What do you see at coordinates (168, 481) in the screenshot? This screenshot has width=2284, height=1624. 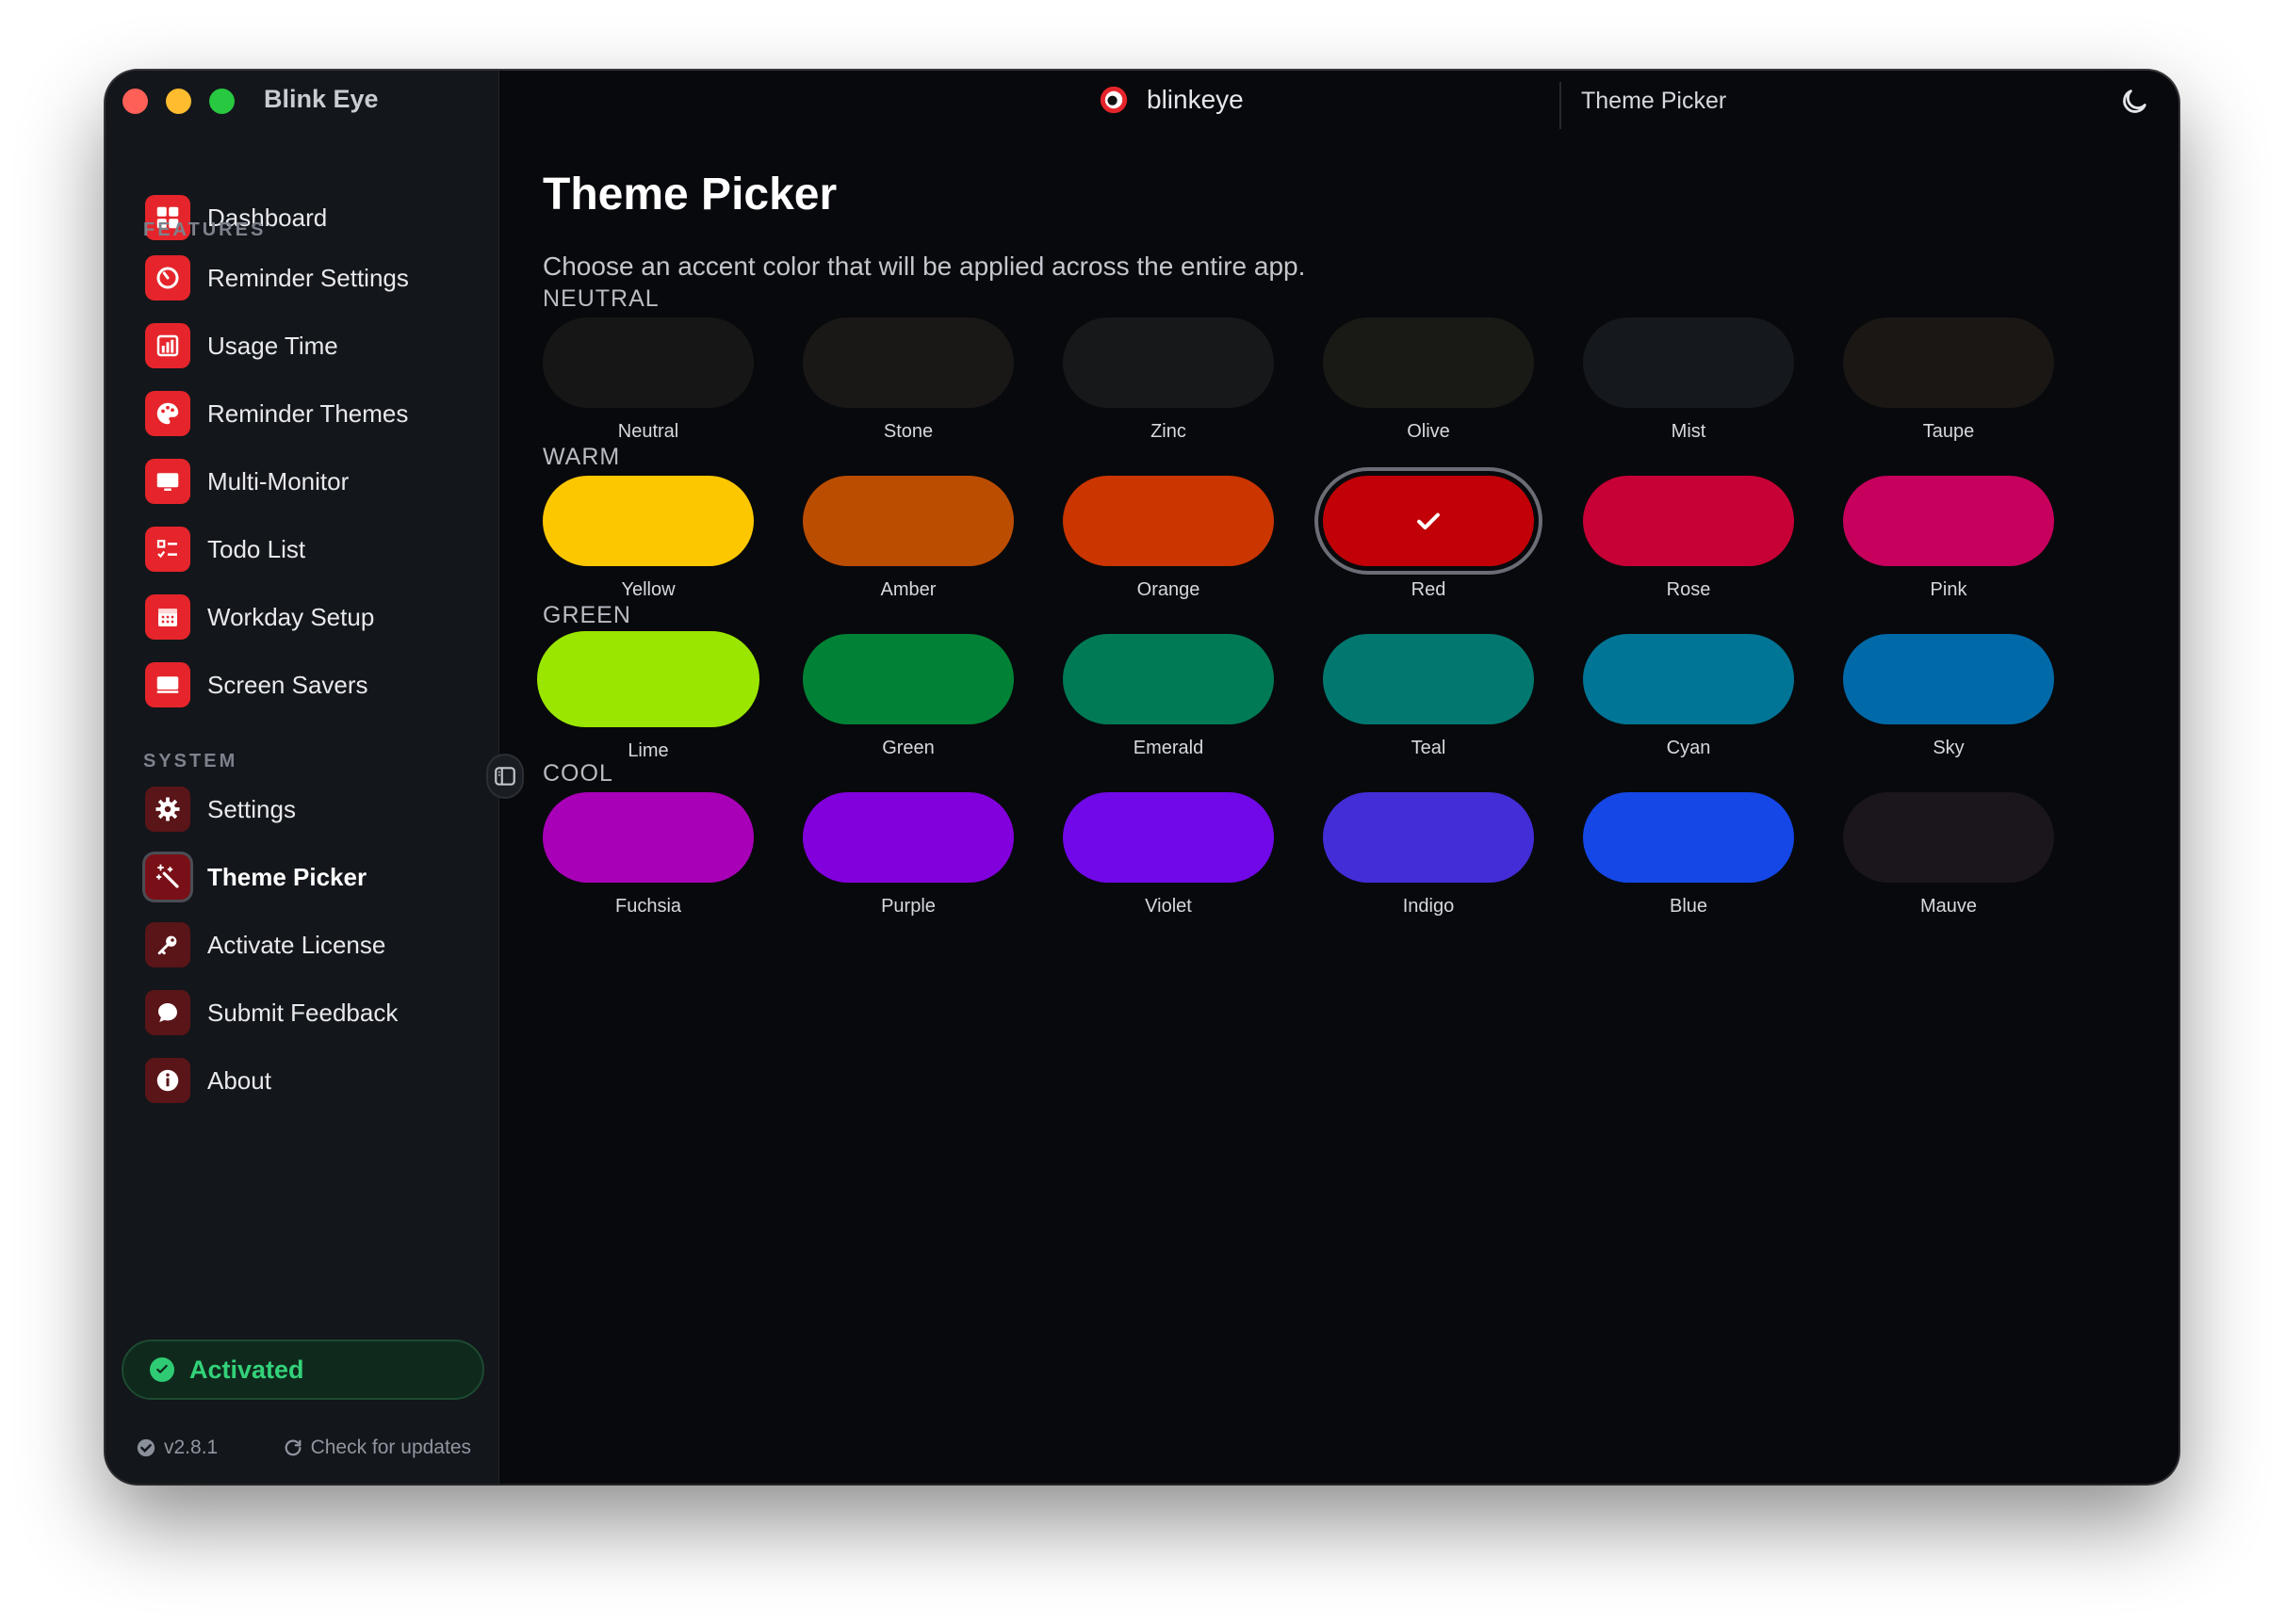 I see `monitor-icon` at bounding box center [168, 481].